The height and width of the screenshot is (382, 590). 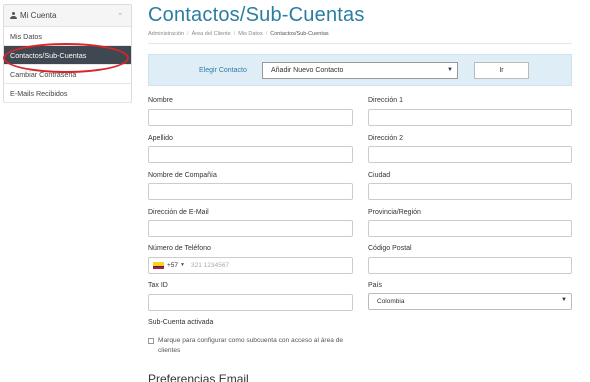 What do you see at coordinates (470, 191) in the screenshot?
I see `city-input` at bounding box center [470, 191].